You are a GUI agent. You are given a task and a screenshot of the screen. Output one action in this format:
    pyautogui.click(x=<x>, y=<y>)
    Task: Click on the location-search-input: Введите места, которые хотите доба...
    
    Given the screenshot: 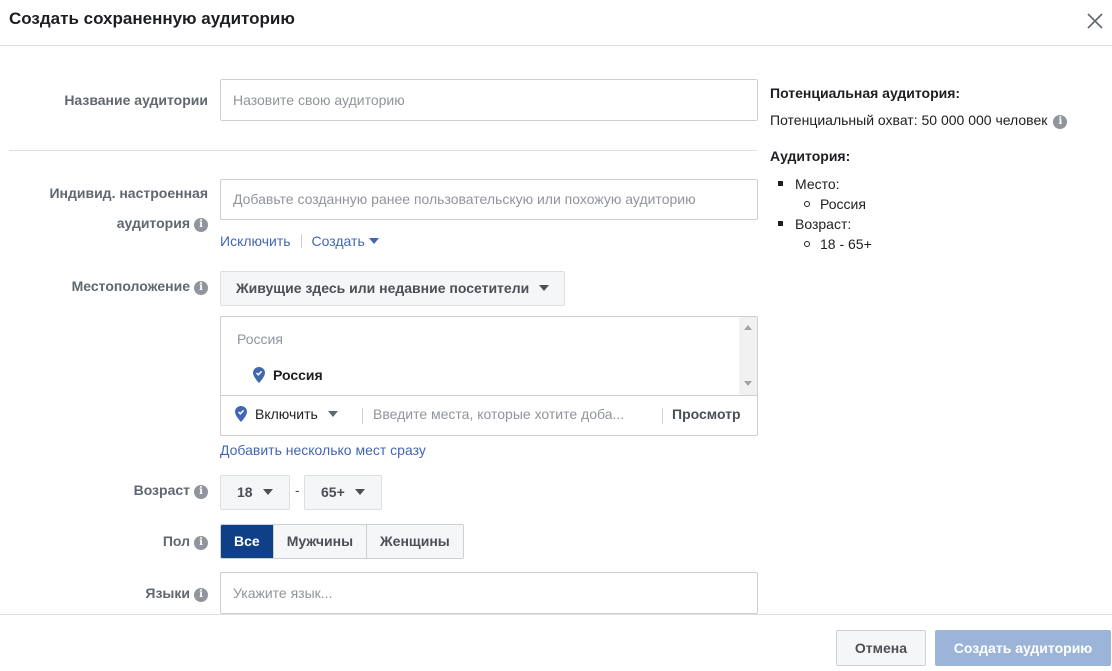 What is the action you would take?
    pyautogui.click(x=513, y=414)
    